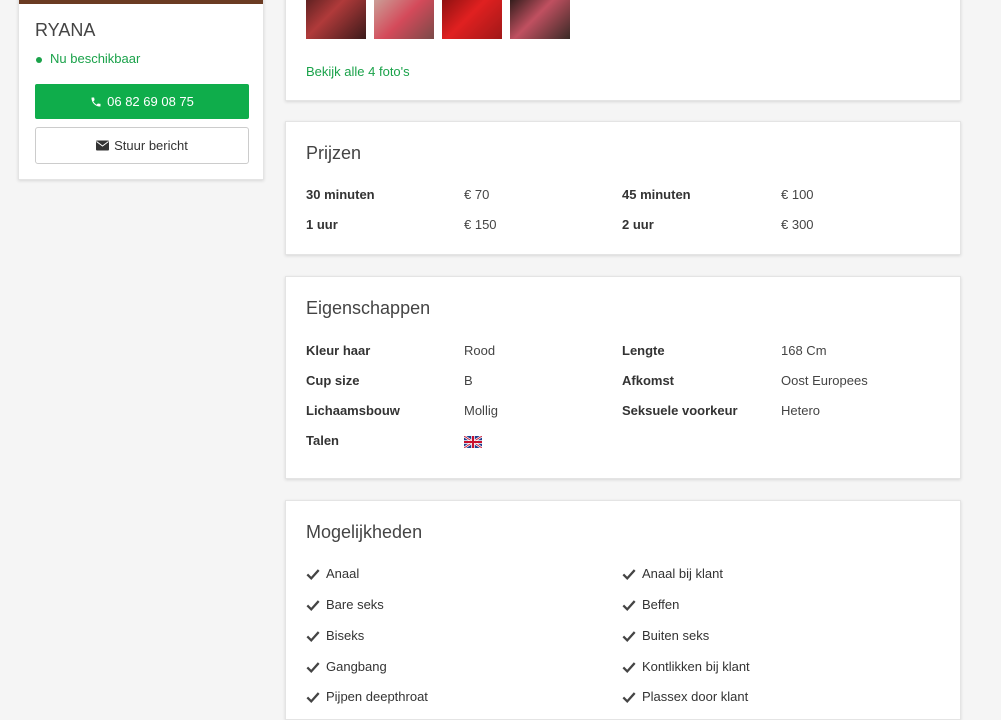 The width and height of the screenshot is (1001, 720). Describe the element at coordinates (95, 58) in the screenshot. I see `availability-label: Nu beschikbaar` at that location.